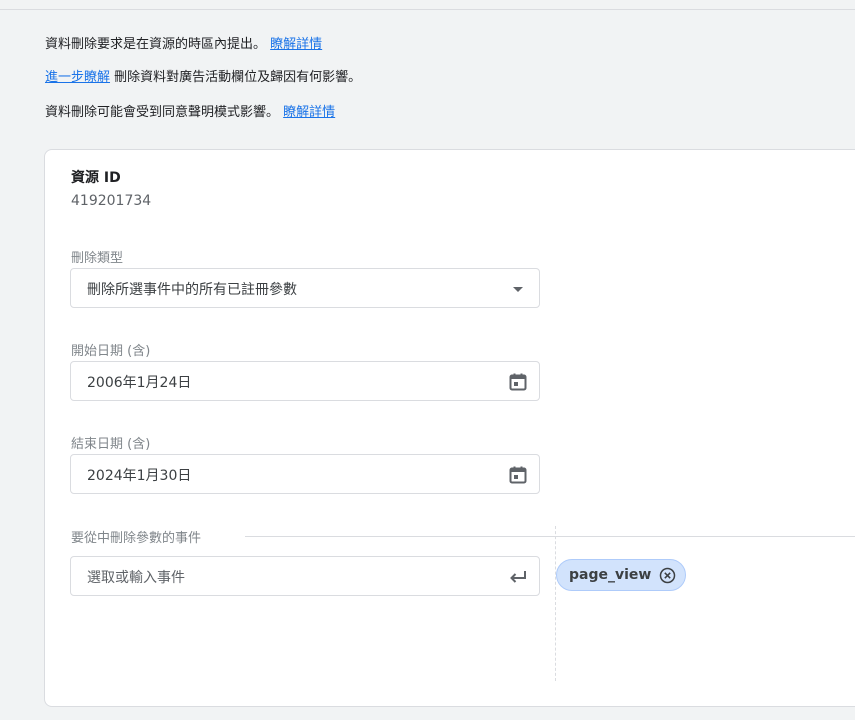  What do you see at coordinates (610, 575) in the screenshot?
I see `event-chip-label: page_view` at bounding box center [610, 575].